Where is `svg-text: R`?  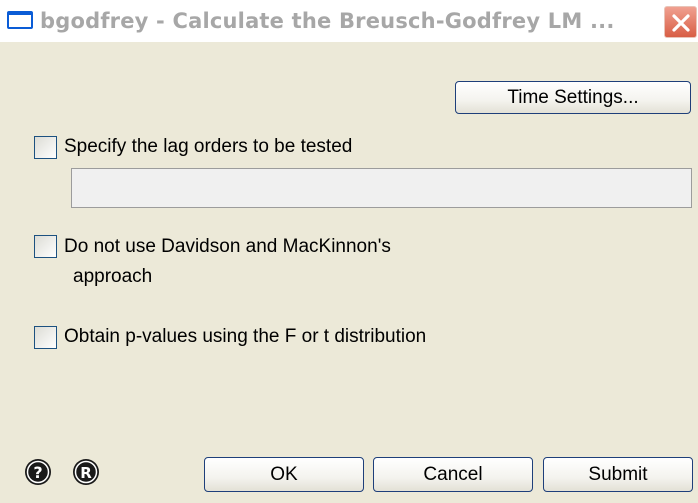
svg-text: R is located at coordinates (86, 473).